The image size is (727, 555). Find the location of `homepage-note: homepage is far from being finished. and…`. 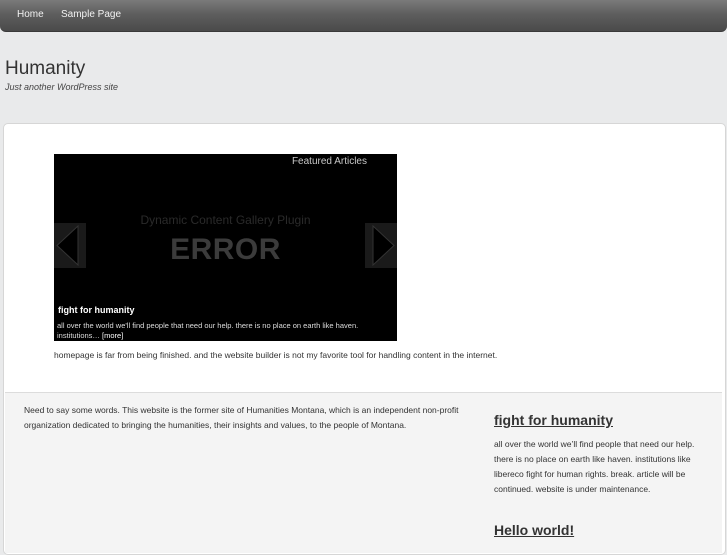

homepage-note: homepage is far from being finished. and… is located at coordinates (276, 355).